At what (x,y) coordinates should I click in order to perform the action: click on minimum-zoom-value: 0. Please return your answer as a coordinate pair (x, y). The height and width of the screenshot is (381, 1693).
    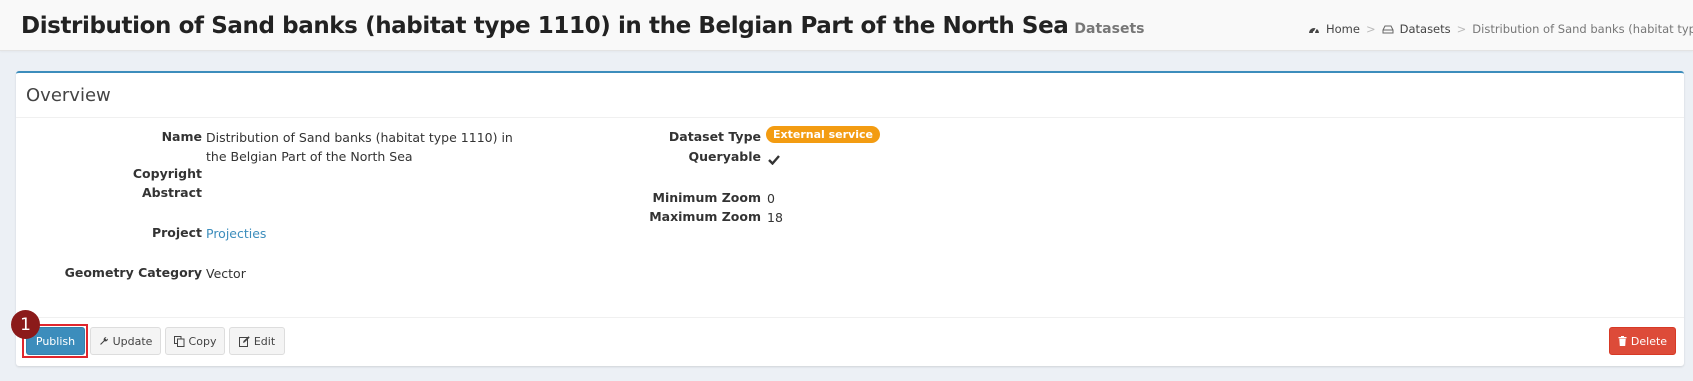
    Looking at the image, I should click on (771, 198).